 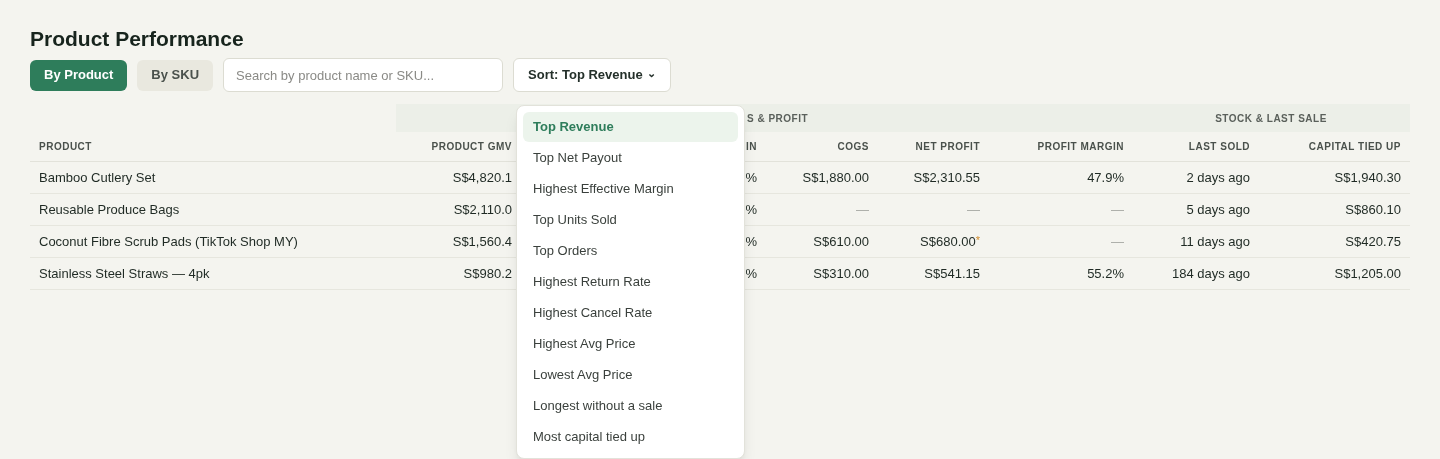 What do you see at coordinates (630, 437) in the screenshot?
I see `menu-item: Most capital tied up` at bounding box center [630, 437].